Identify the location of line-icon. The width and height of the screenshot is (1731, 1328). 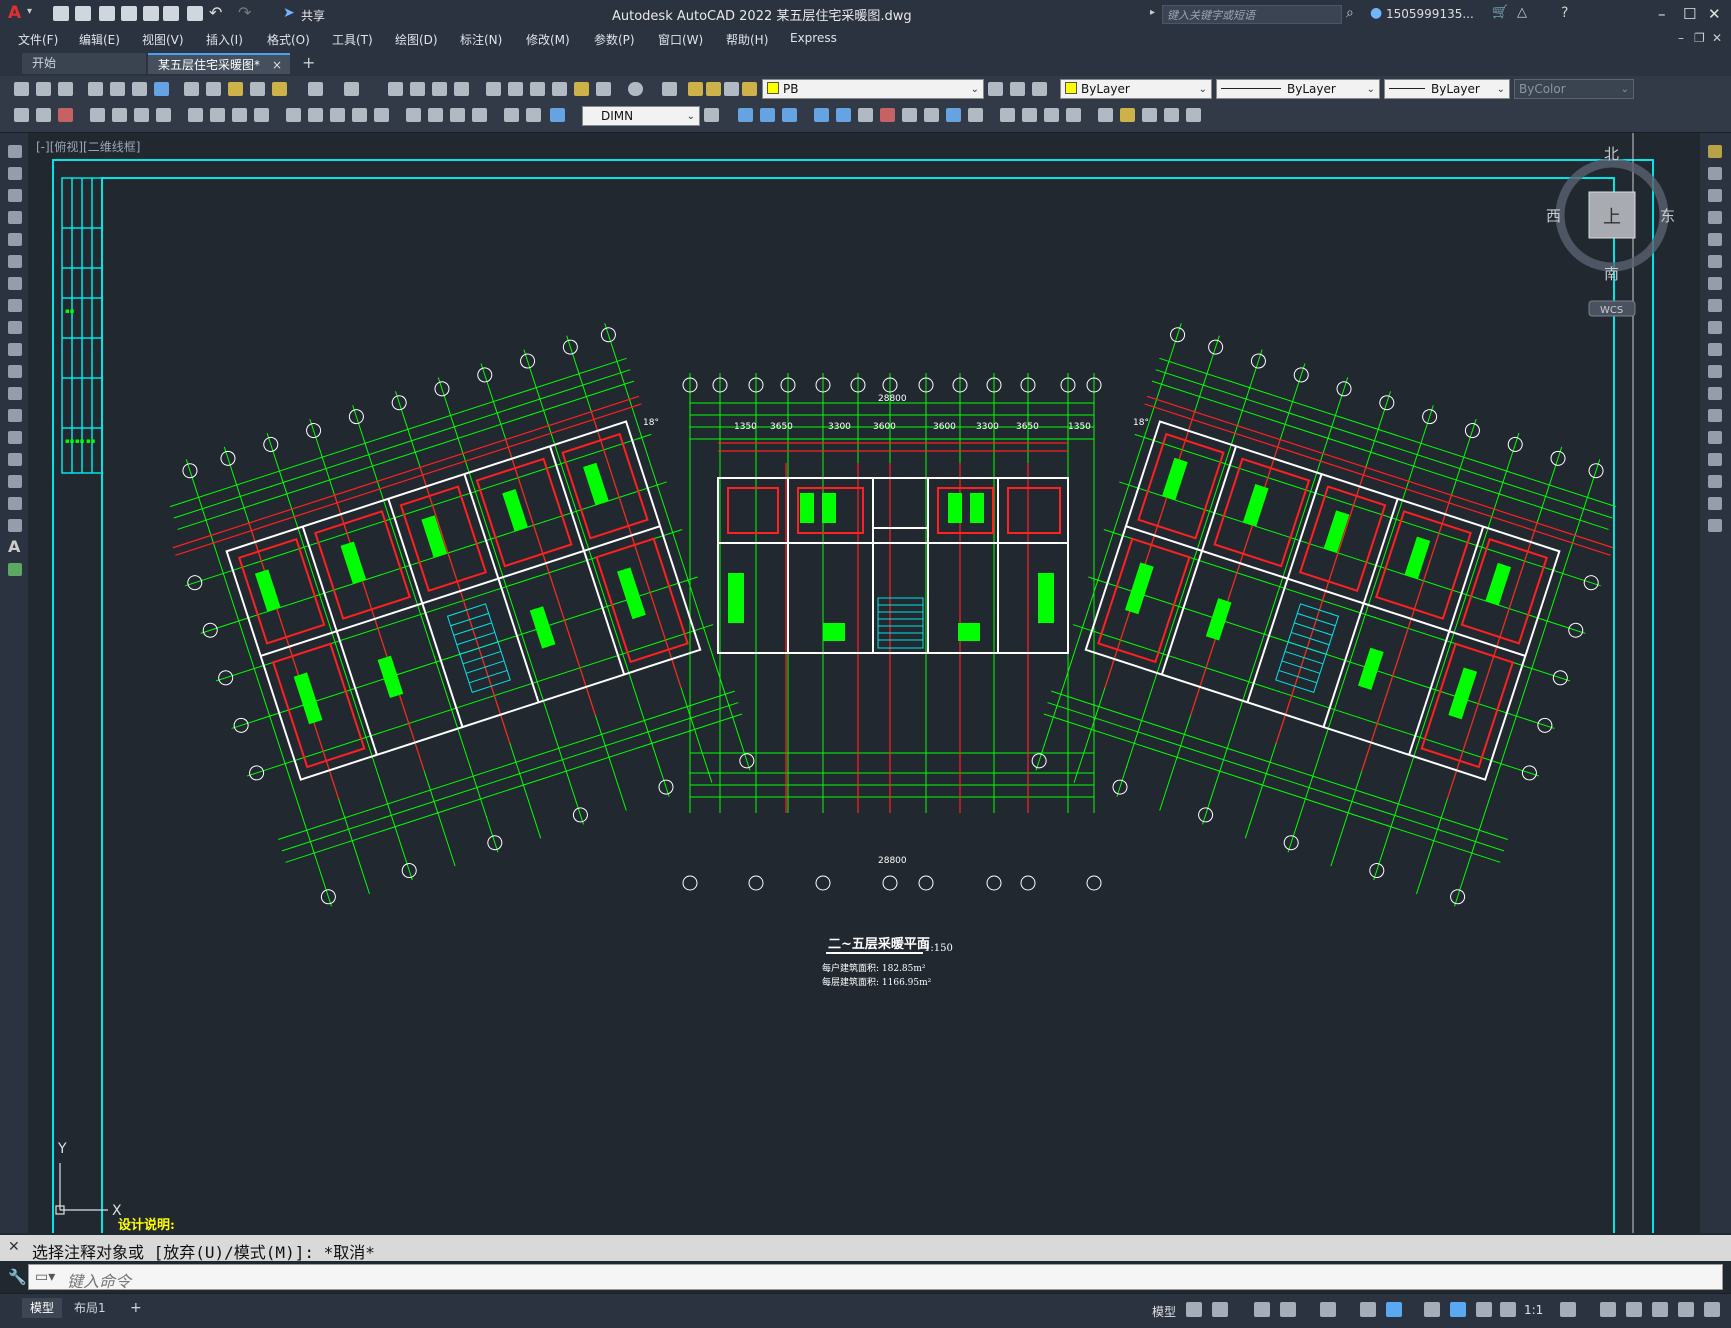
(15, 151).